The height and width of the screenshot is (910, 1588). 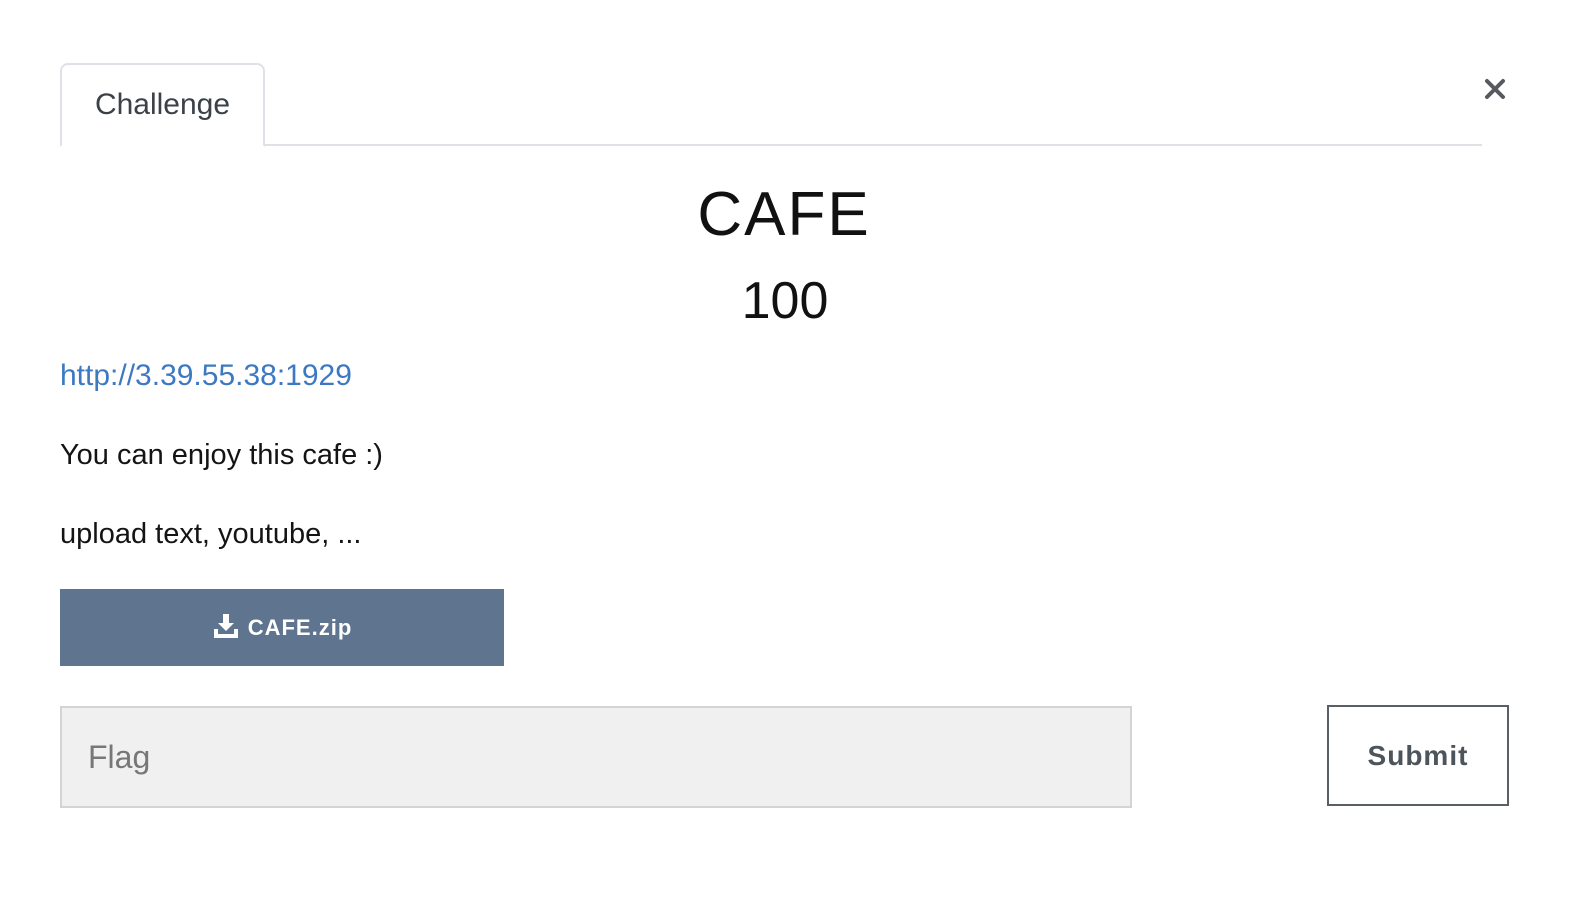 I want to click on download-file-label: CAFE.zip, so click(x=300, y=627).